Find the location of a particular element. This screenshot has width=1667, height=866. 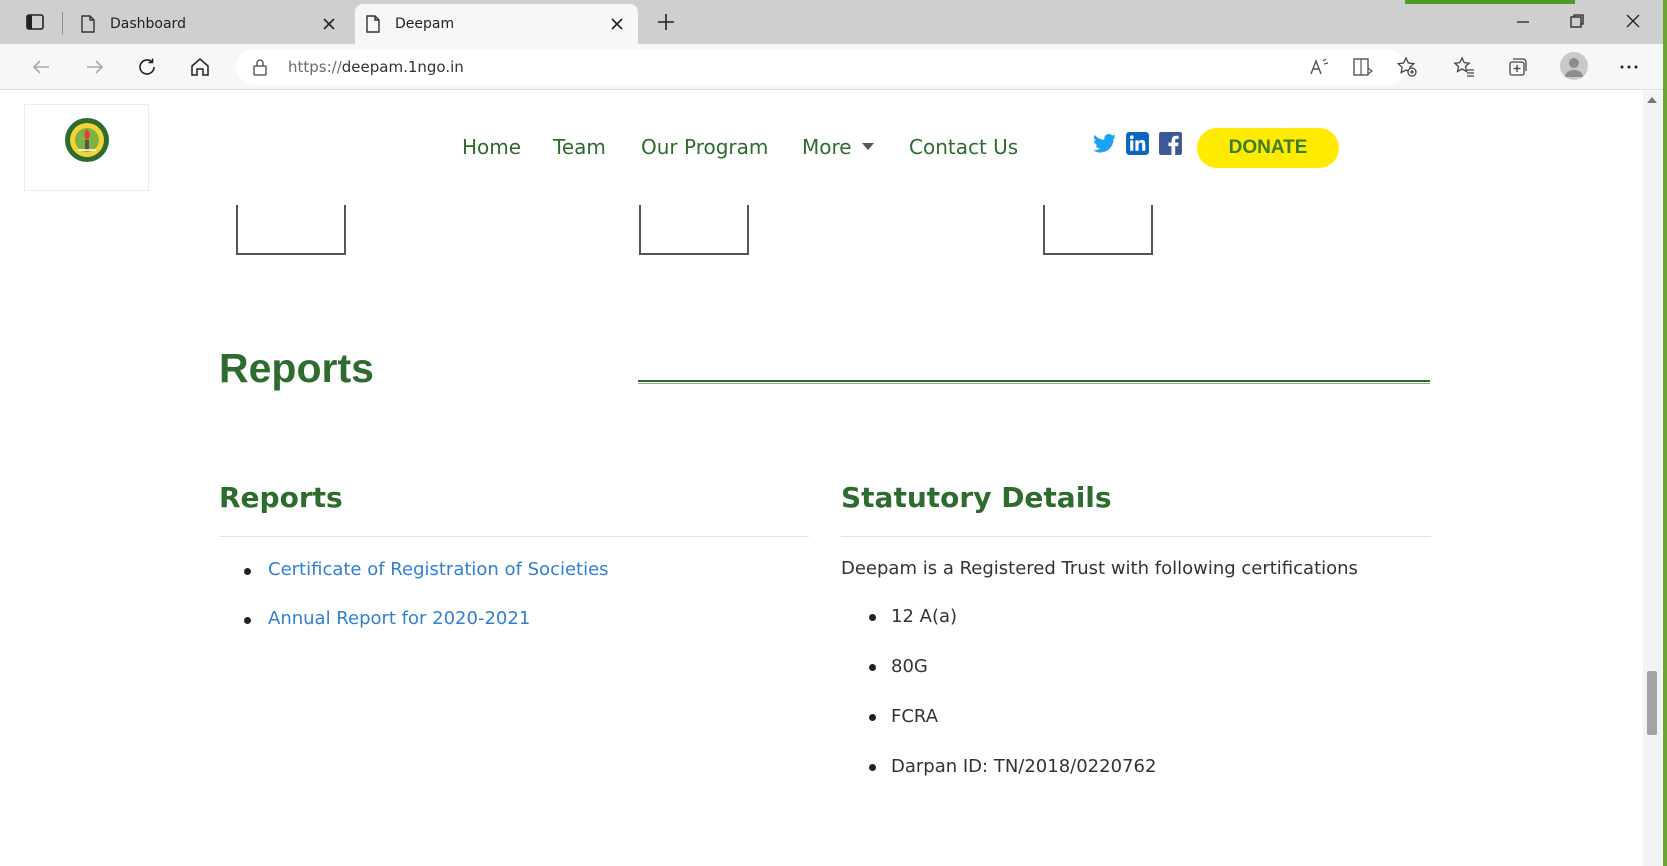

facebook-icon is located at coordinates (1170, 143).